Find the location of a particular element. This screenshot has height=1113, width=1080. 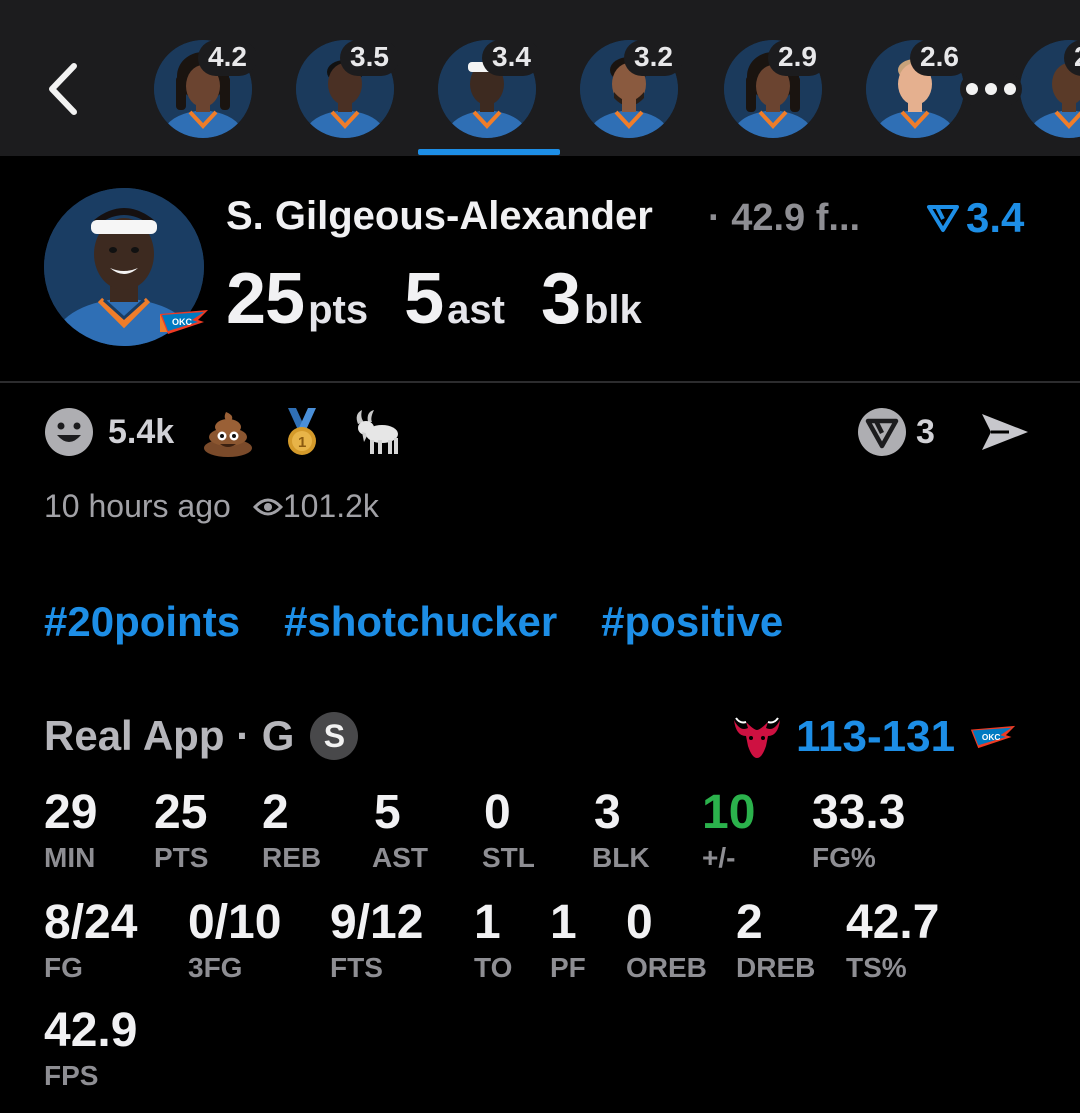

stat-value: 25 is located at coordinates (181, 812).